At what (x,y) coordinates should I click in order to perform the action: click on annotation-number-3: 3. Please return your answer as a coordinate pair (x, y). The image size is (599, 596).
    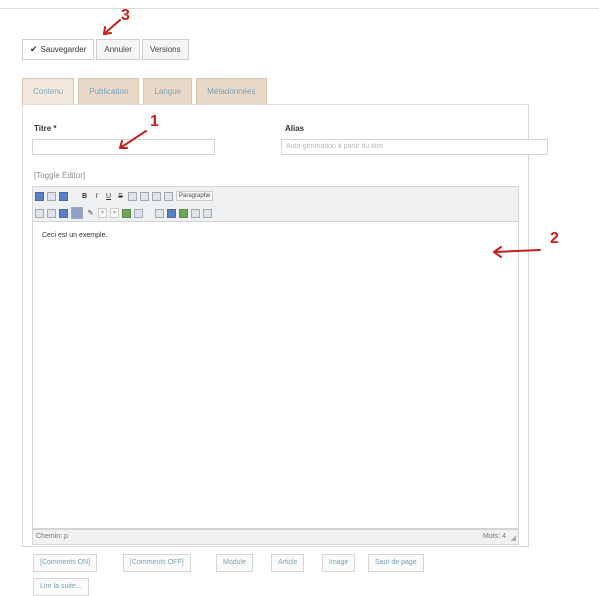
    Looking at the image, I should click on (125, 15).